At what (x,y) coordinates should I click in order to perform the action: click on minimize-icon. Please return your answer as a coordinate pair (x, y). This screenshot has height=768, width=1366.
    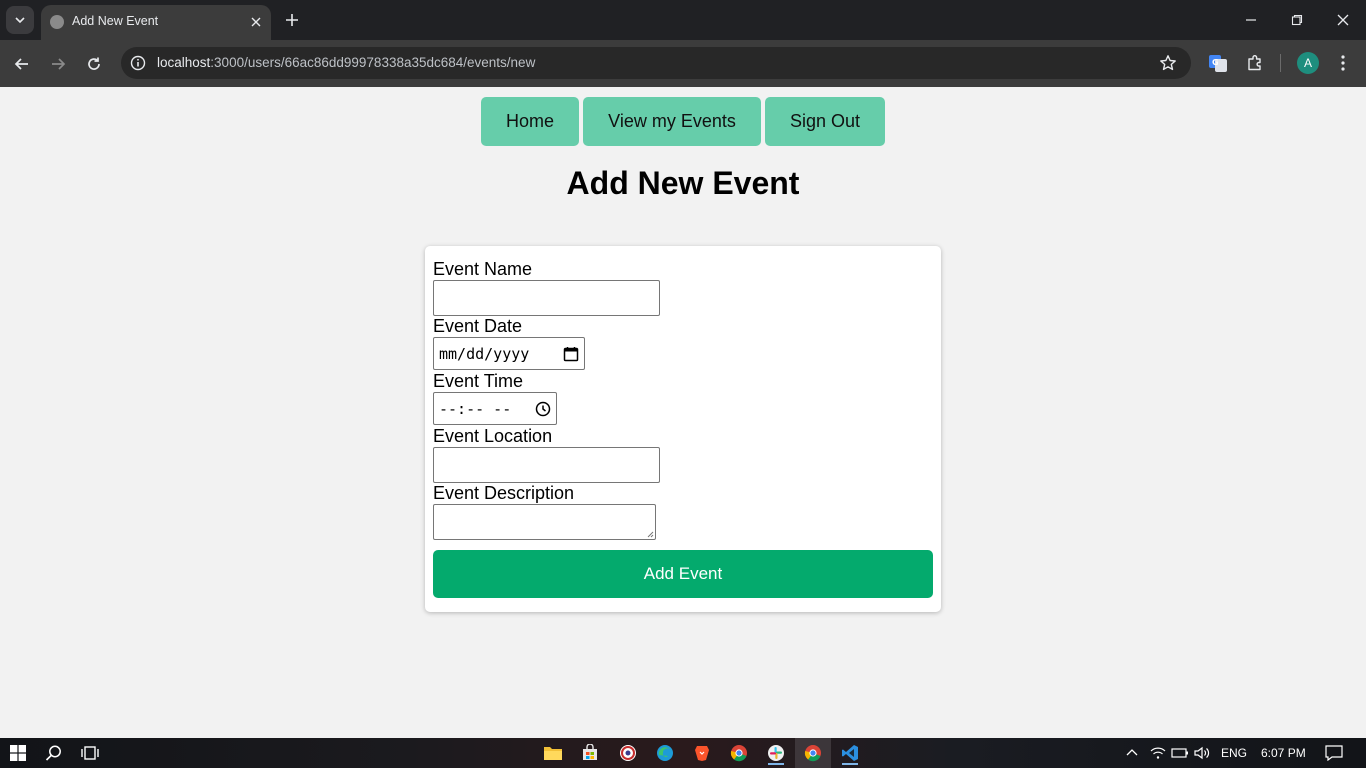
    Looking at the image, I should click on (1251, 20).